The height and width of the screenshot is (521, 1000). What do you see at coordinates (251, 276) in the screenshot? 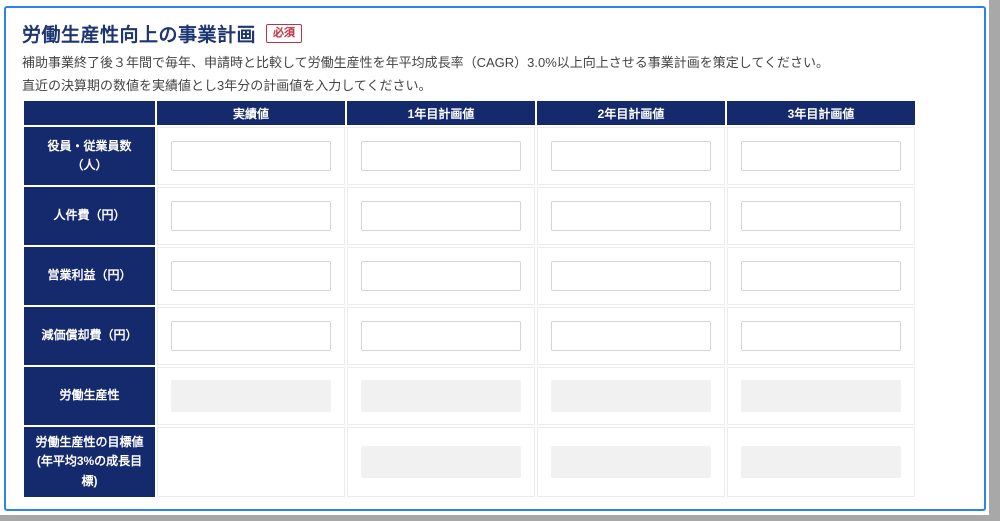
I see `operating-profit-actual-input` at bounding box center [251, 276].